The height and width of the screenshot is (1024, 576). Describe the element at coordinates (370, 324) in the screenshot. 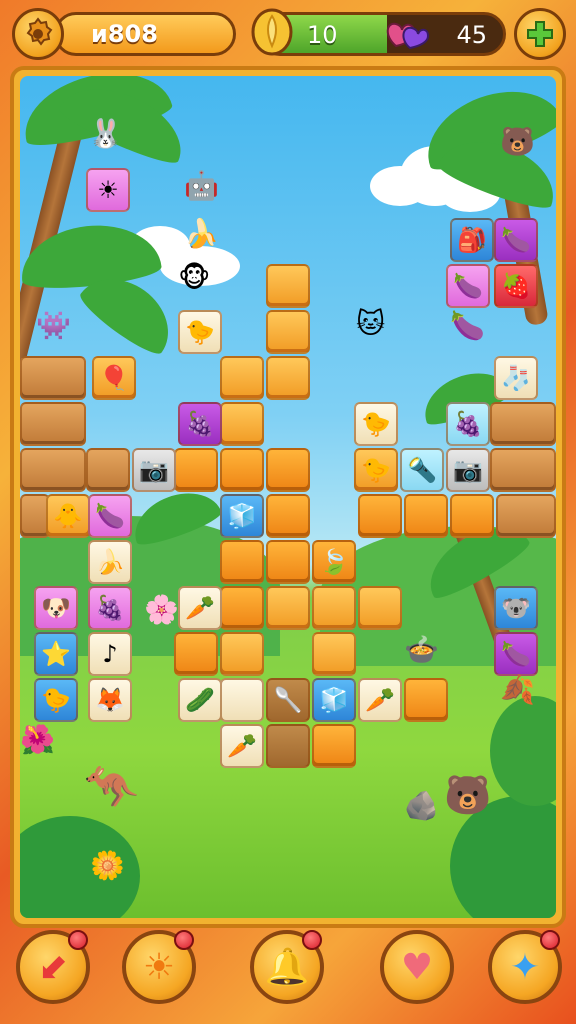

I see `cat-creature: 🐱` at that location.